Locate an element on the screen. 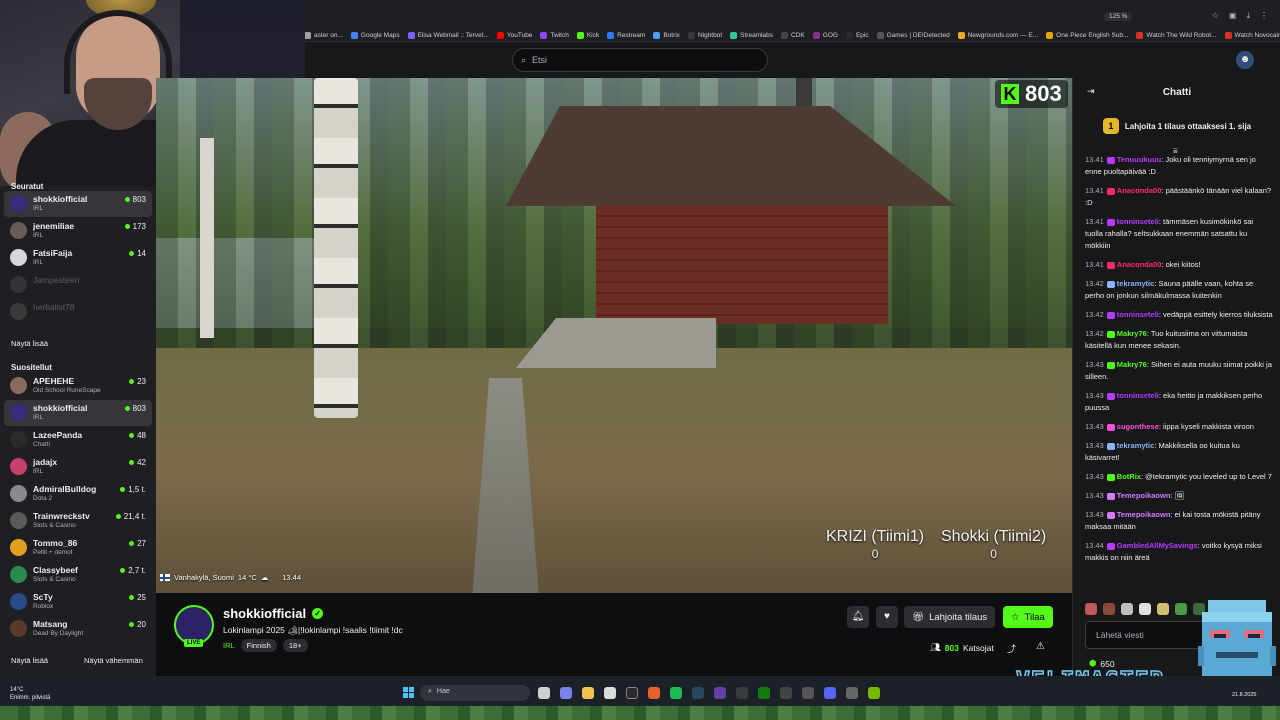 The image size is (1280, 720). sidebar-channel-category: IRL is located at coordinates (38, 417).